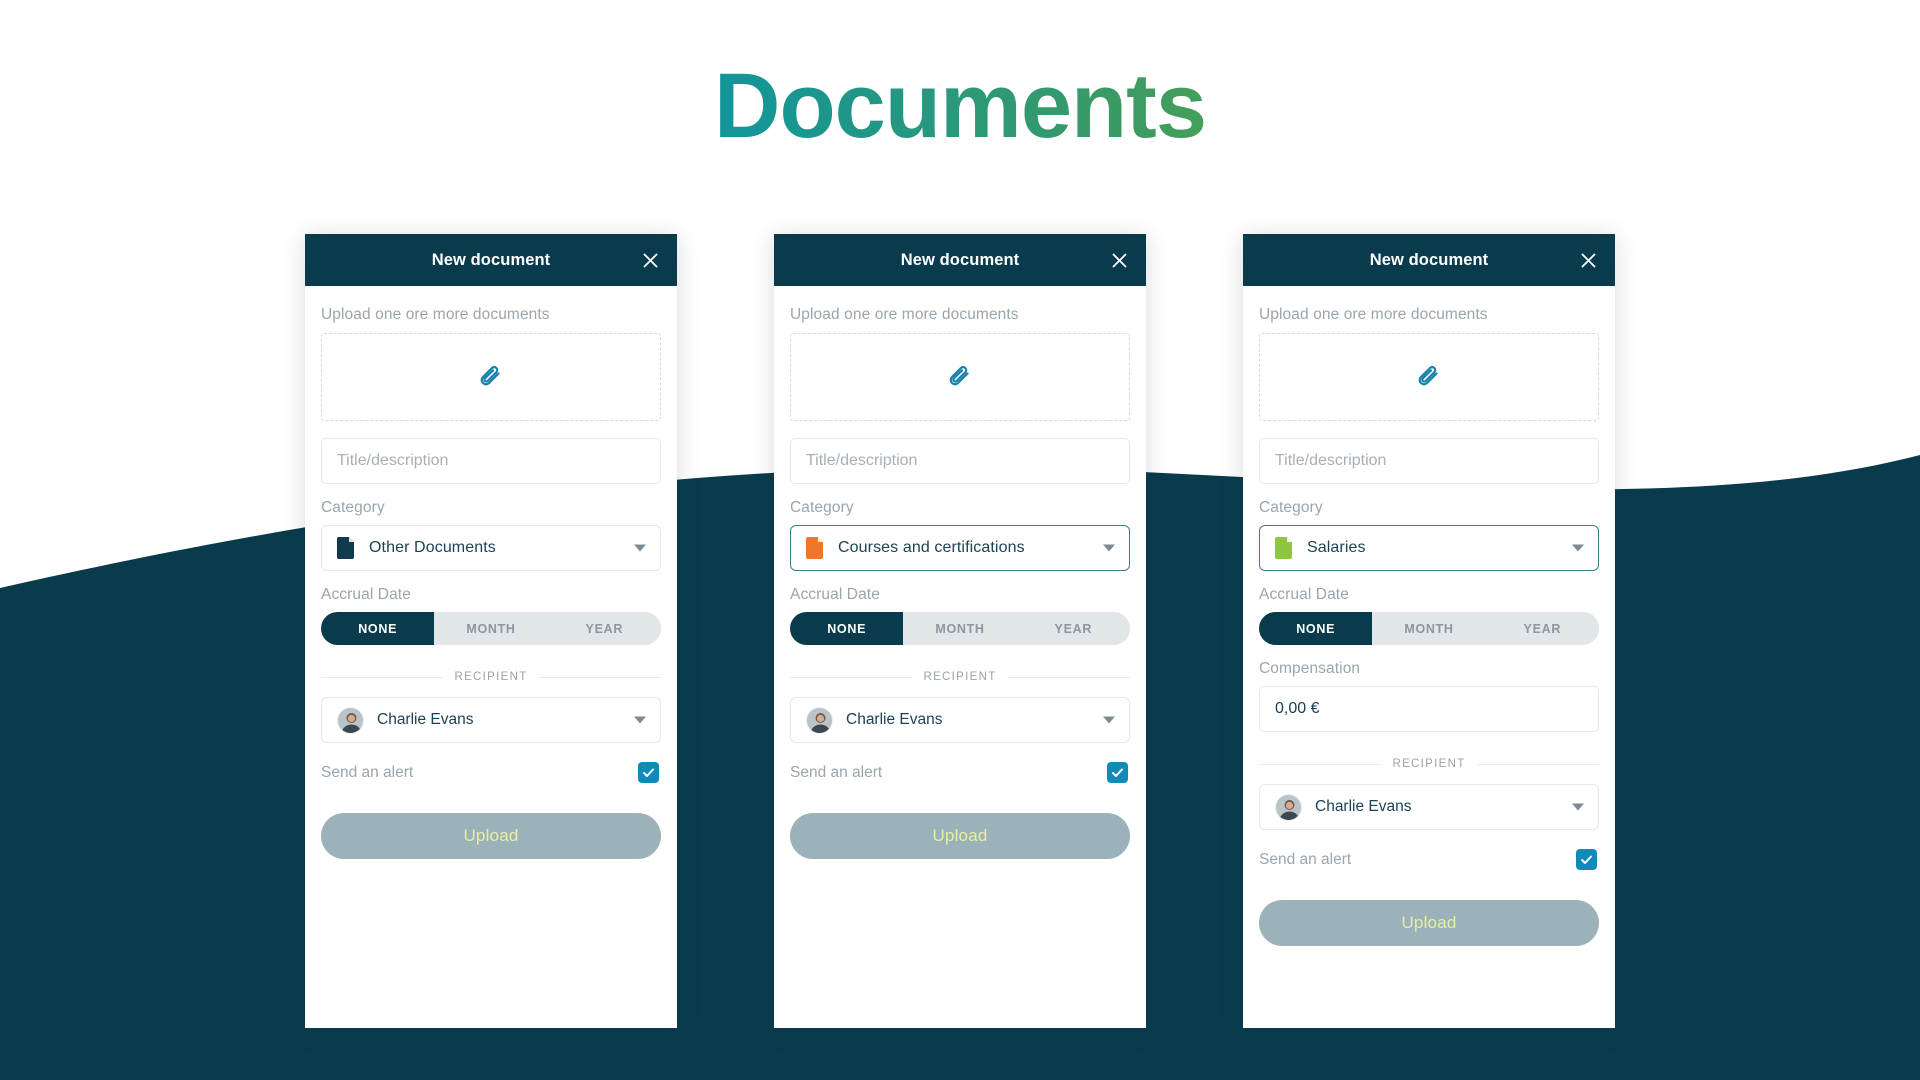 Image resolution: width=1920 pixels, height=1080 pixels. What do you see at coordinates (1336, 547) in the screenshot?
I see `category-value: Salaries` at bounding box center [1336, 547].